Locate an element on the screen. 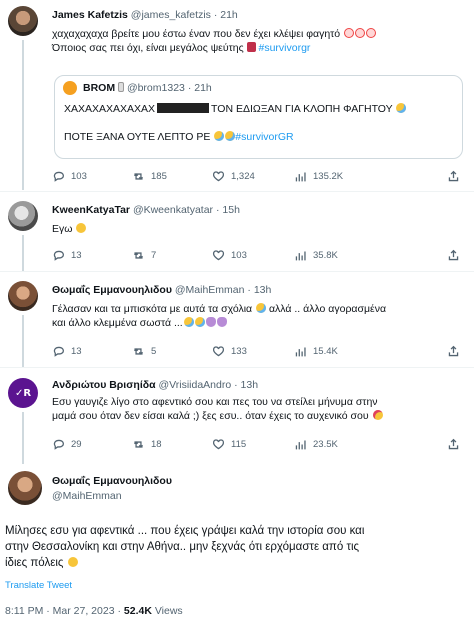  like-button: 103 is located at coordinates (229, 255).